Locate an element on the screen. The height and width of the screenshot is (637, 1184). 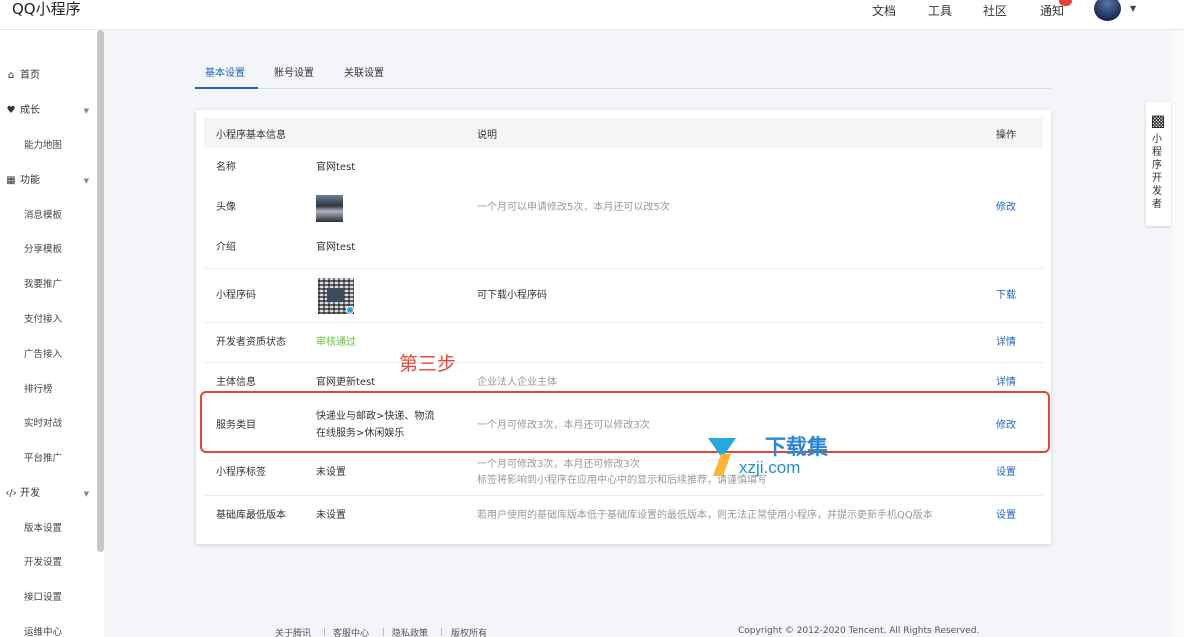
qr-code-badge-icon is located at coordinates (350, 310).